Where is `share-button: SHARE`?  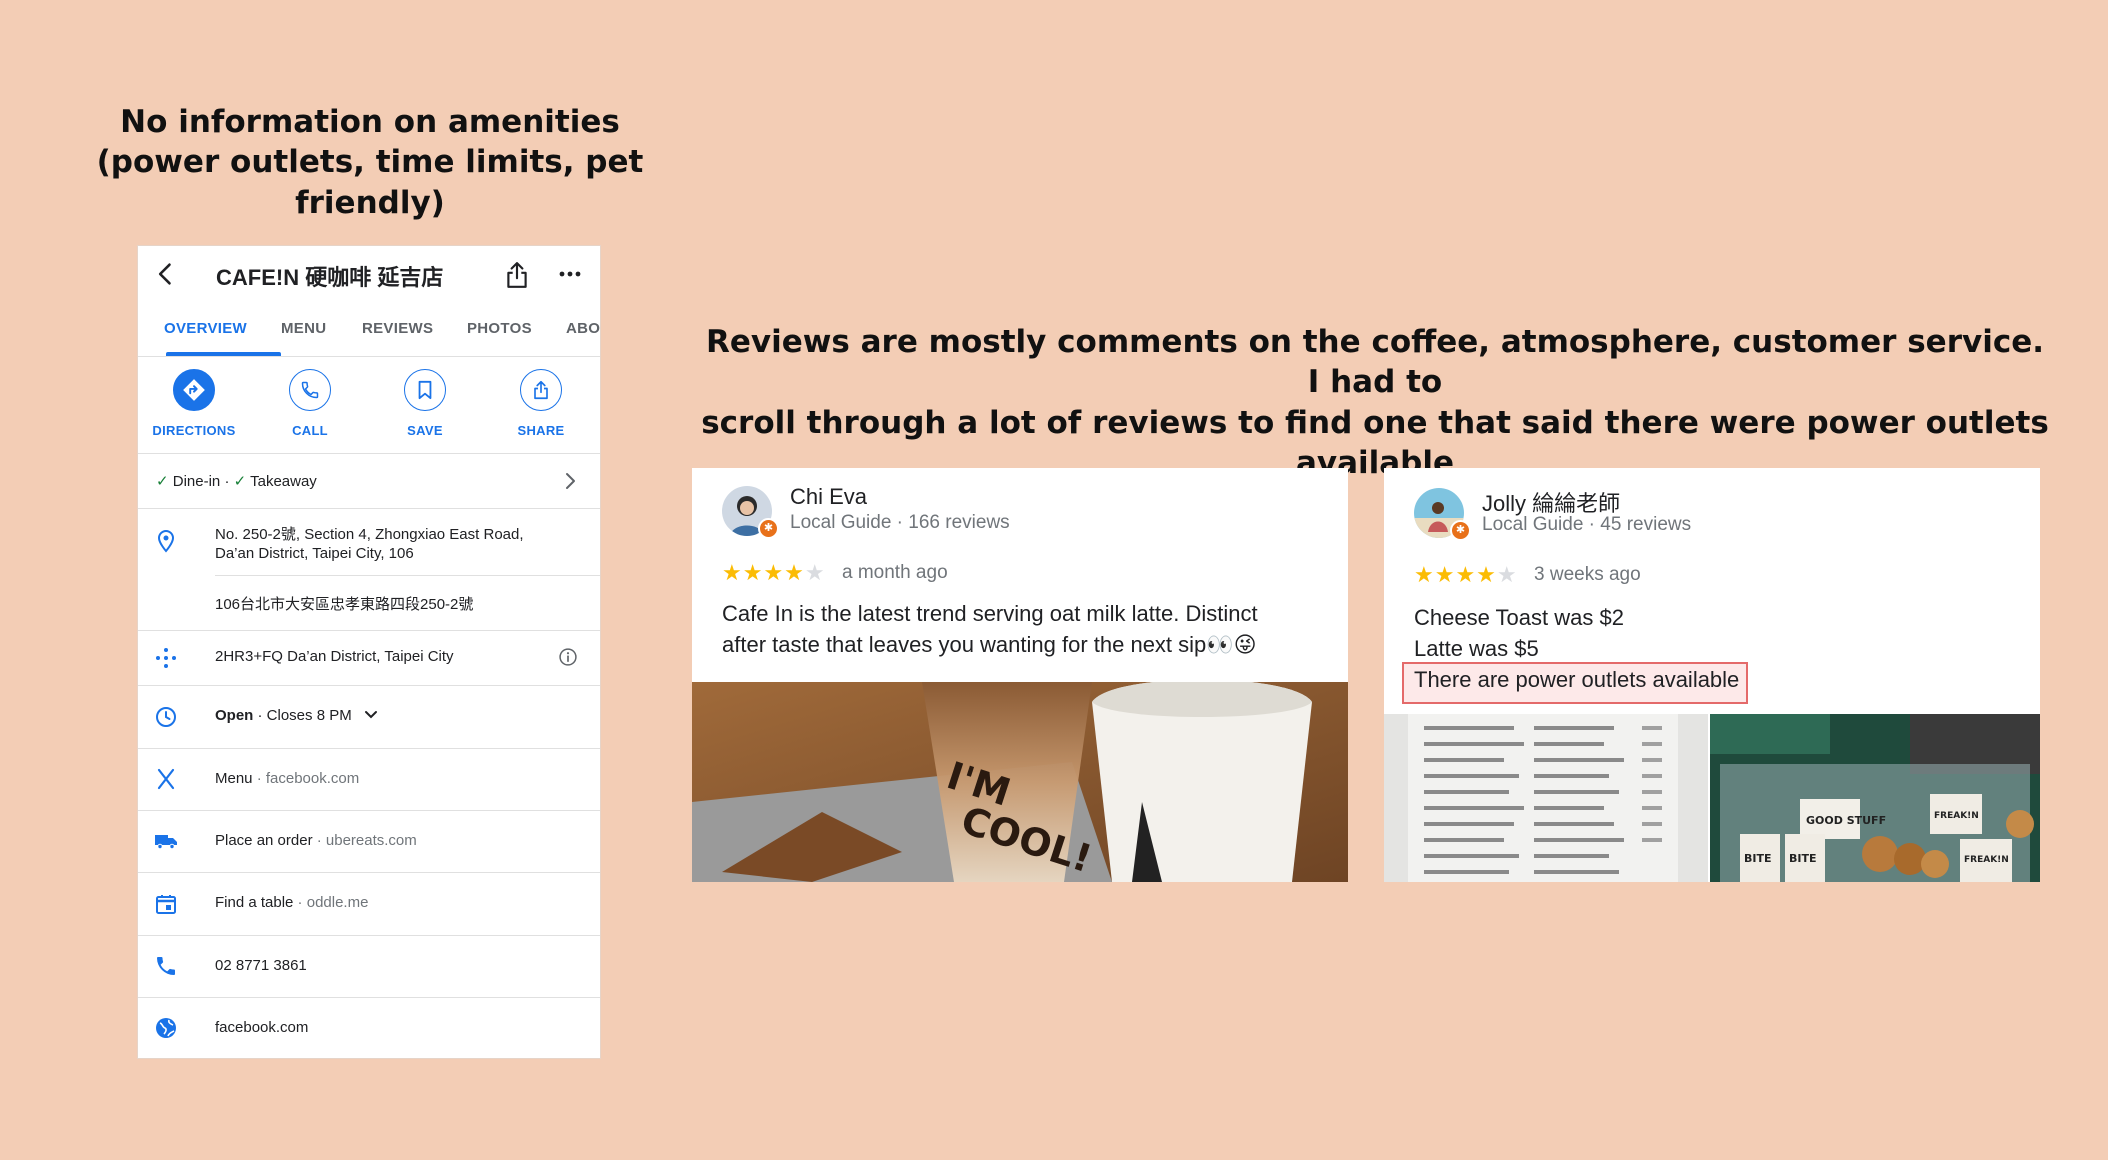
share-button: SHARE is located at coordinates (541, 403).